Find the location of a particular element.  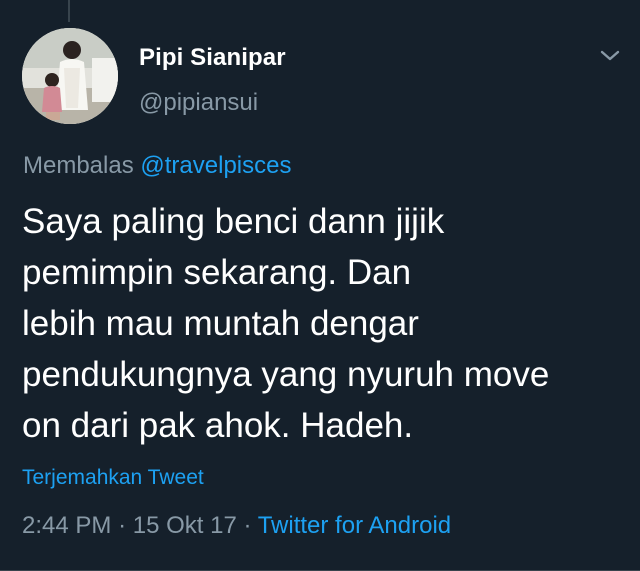

tweet-source-link: Twitter for Android is located at coordinates (354, 525).